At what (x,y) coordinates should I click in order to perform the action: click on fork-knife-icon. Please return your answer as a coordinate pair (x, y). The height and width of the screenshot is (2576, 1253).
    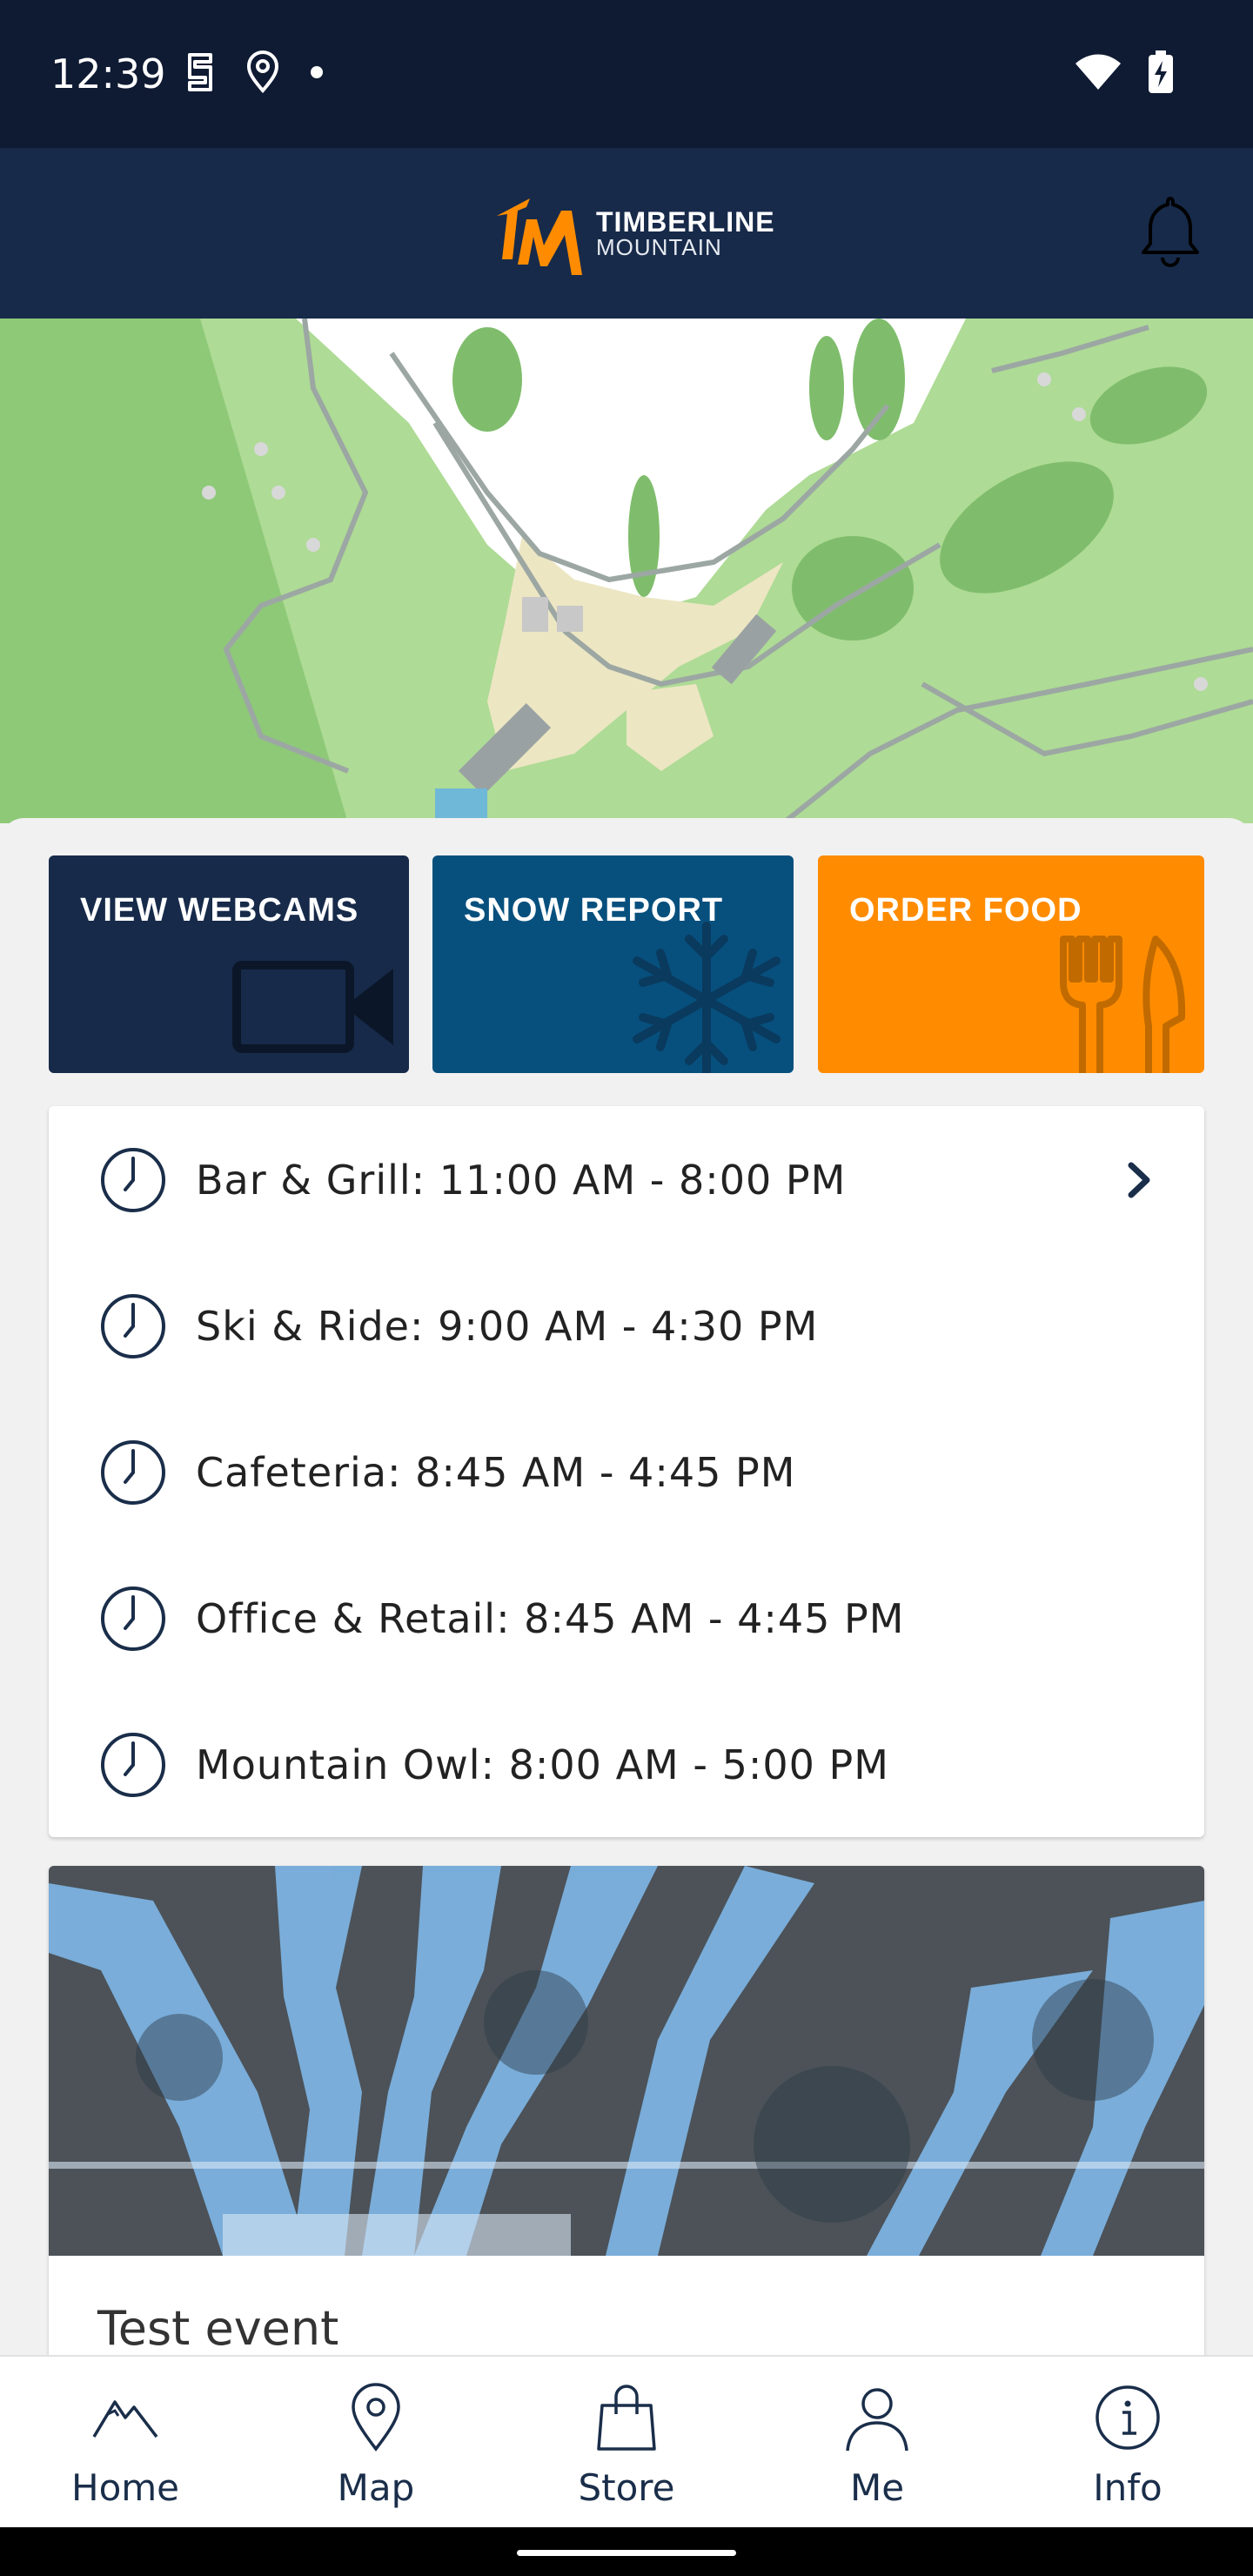
    Looking at the image, I should click on (1123, 1005).